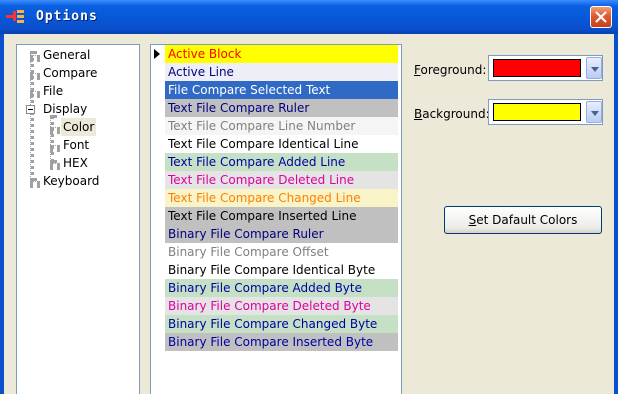  What do you see at coordinates (281, 324) in the screenshot?
I see `color-list-item: Binary File Compare Changed Byte` at bounding box center [281, 324].